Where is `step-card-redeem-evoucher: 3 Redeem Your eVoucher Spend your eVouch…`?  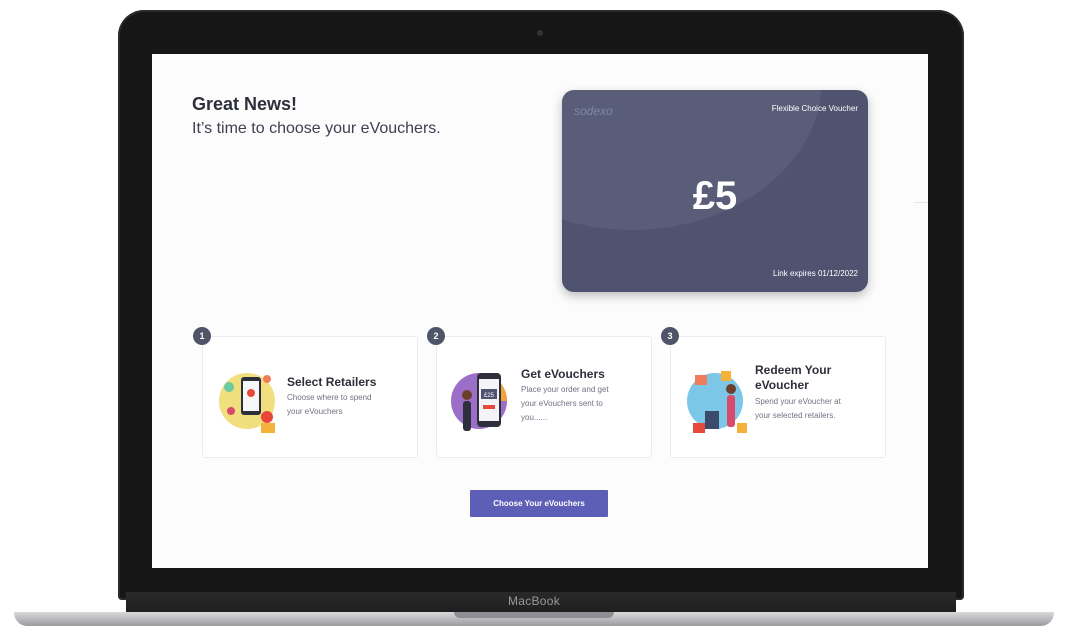 step-card-redeem-evoucher: 3 Redeem Your eVoucher Spend your eVouch… is located at coordinates (773, 392).